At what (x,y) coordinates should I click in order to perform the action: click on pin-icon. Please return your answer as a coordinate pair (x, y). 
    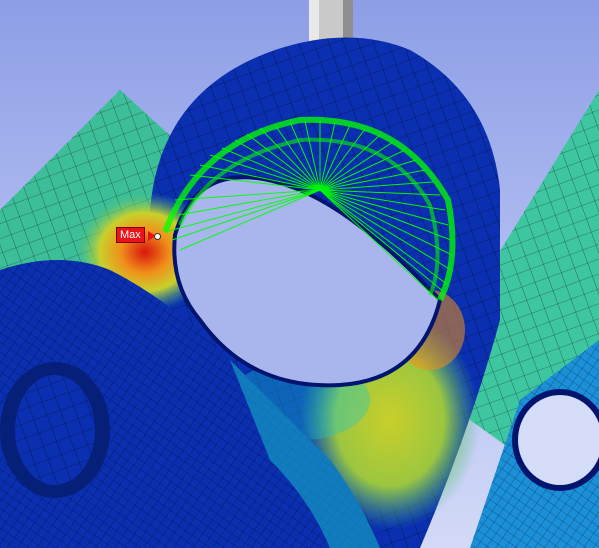
    Looking at the image, I should click on (331, 21).